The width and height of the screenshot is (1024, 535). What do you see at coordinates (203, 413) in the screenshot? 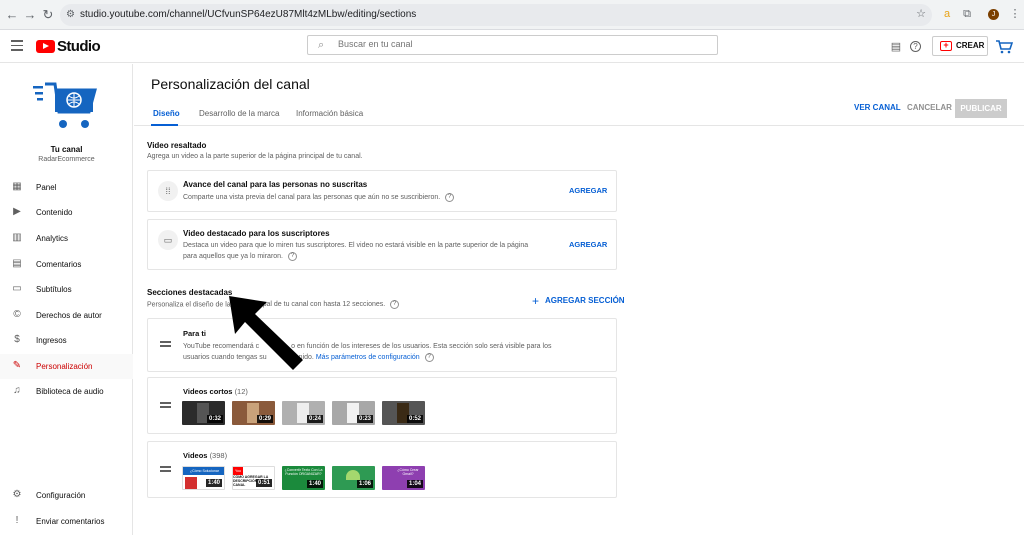
I see `short-thumbnail: 0:32` at bounding box center [203, 413].